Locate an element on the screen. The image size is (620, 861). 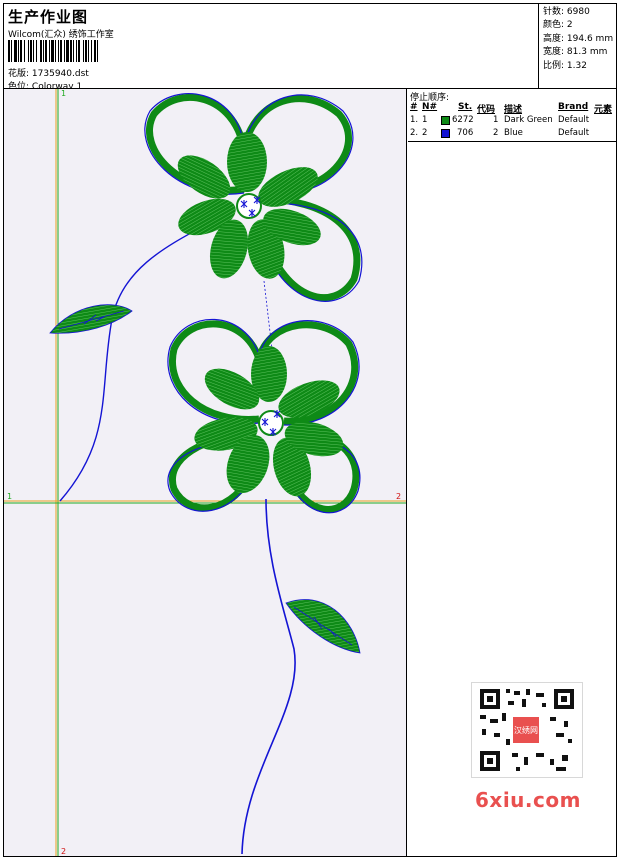
stop-row: 2. 2 706 2 Blue Default is located at coordinates (512, 134).